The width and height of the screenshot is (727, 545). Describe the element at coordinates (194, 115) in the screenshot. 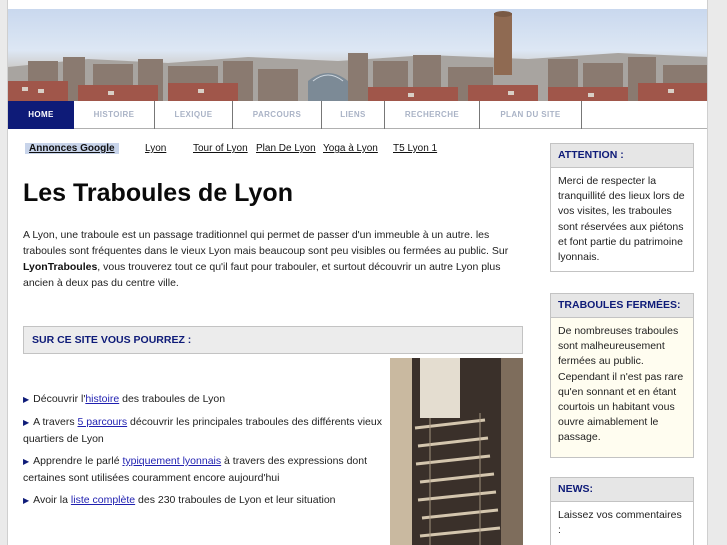

I see `nav-lexique: LEXIQUE` at that location.